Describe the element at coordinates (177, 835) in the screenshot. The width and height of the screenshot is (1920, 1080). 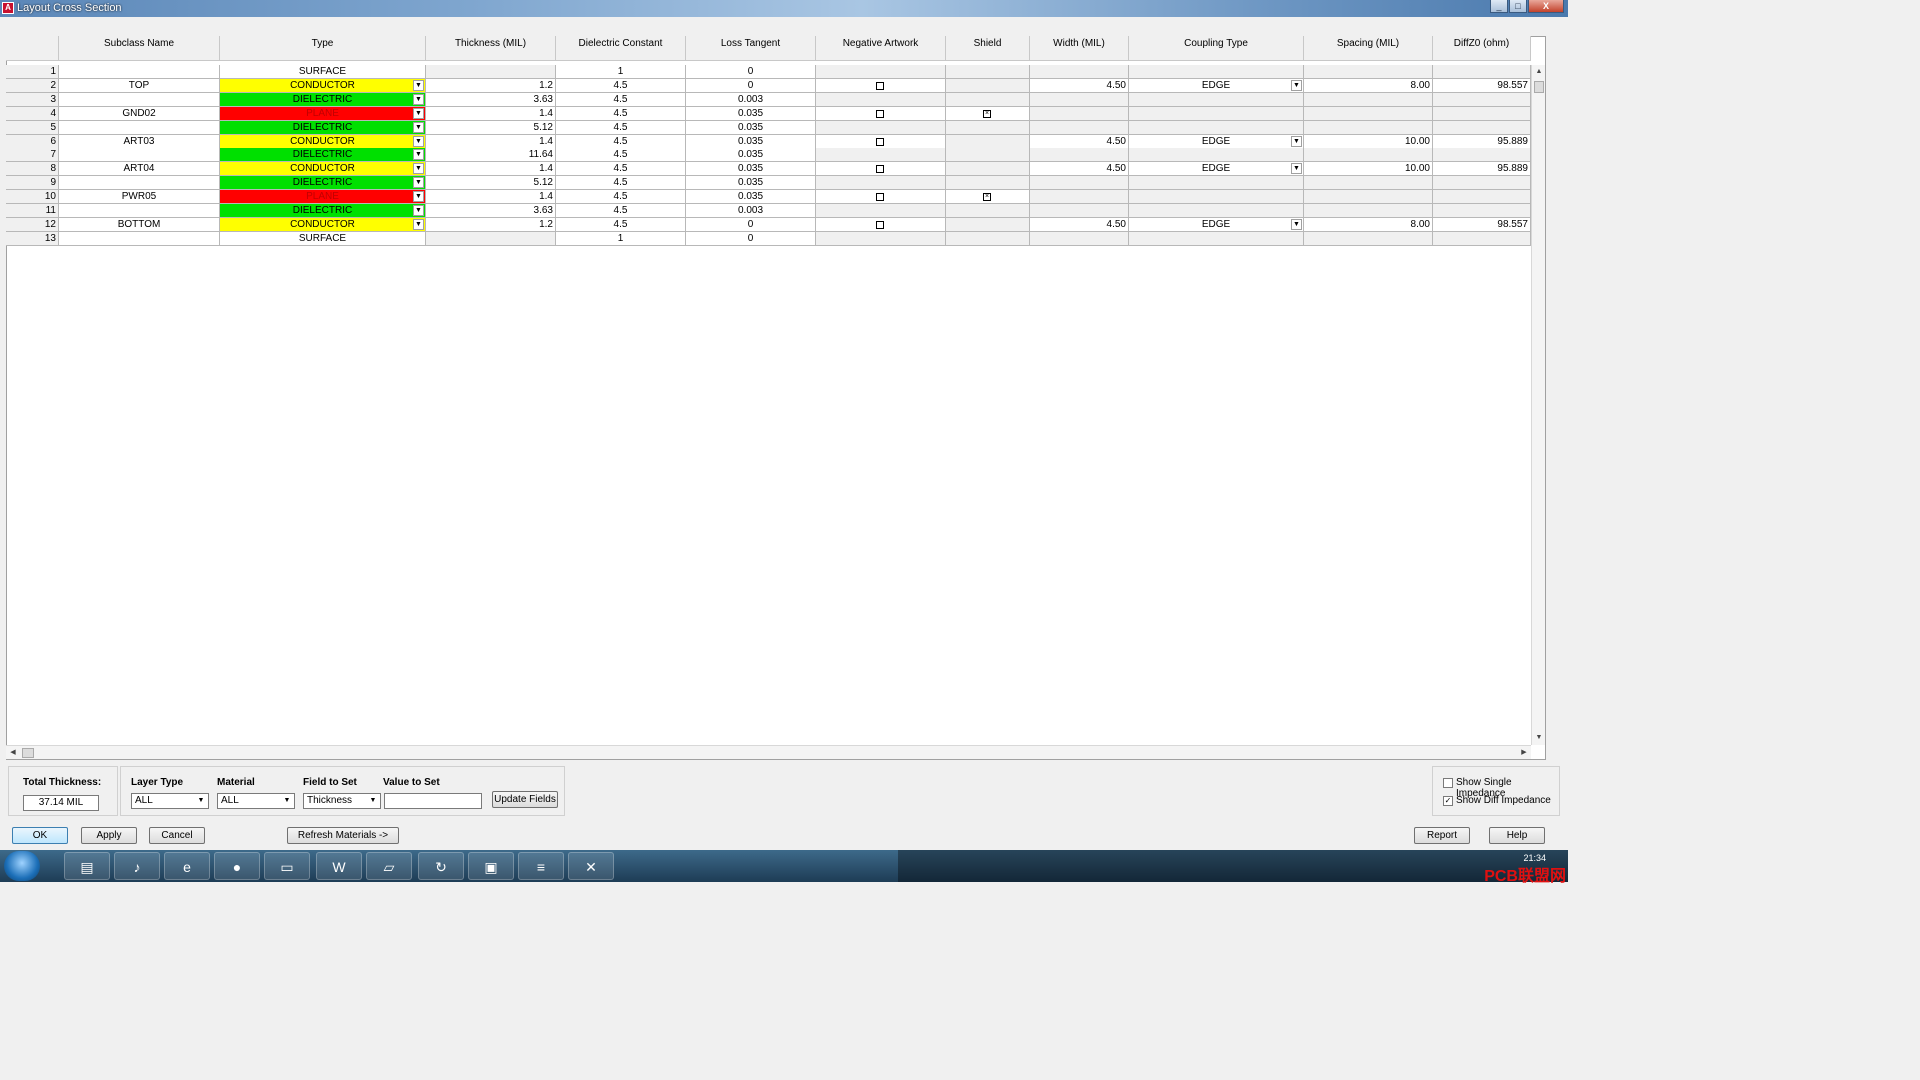
I see `cancel-button: Cancel` at that location.